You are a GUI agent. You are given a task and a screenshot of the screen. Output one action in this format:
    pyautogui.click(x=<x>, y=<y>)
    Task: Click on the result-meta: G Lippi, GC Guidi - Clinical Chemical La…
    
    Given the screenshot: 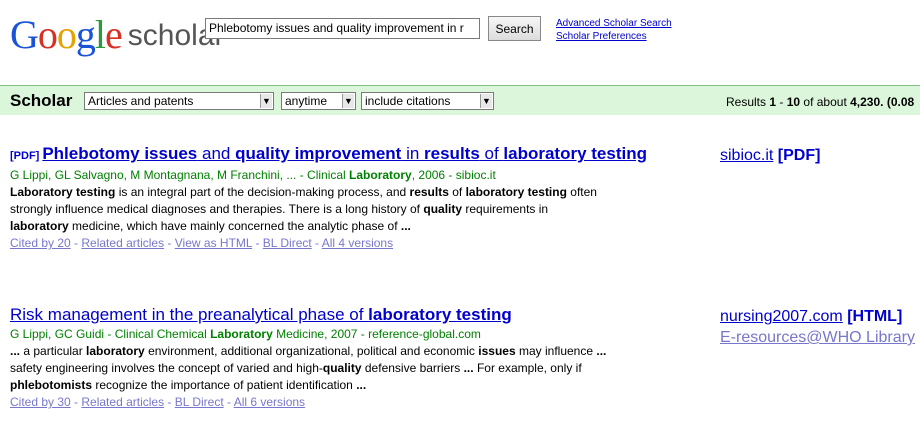 What is the action you would take?
    pyautogui.click(x=310, y=334)
    